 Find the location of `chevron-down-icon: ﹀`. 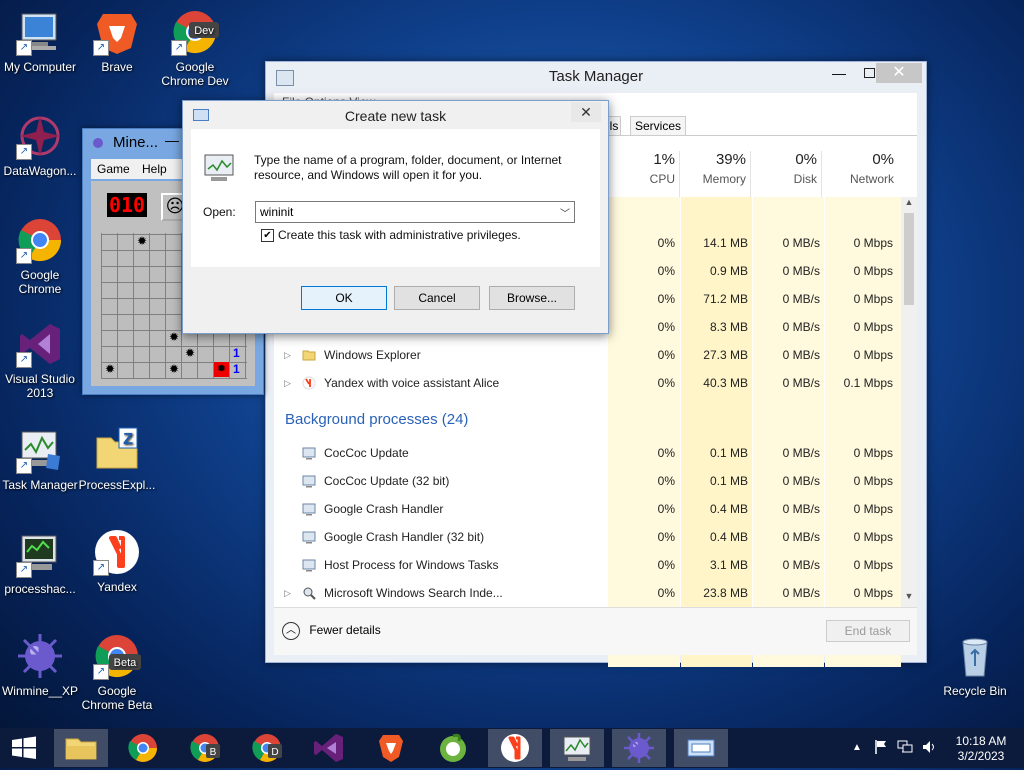

chevron-down-icon: ﹀ is located at coordinates (565, 212).